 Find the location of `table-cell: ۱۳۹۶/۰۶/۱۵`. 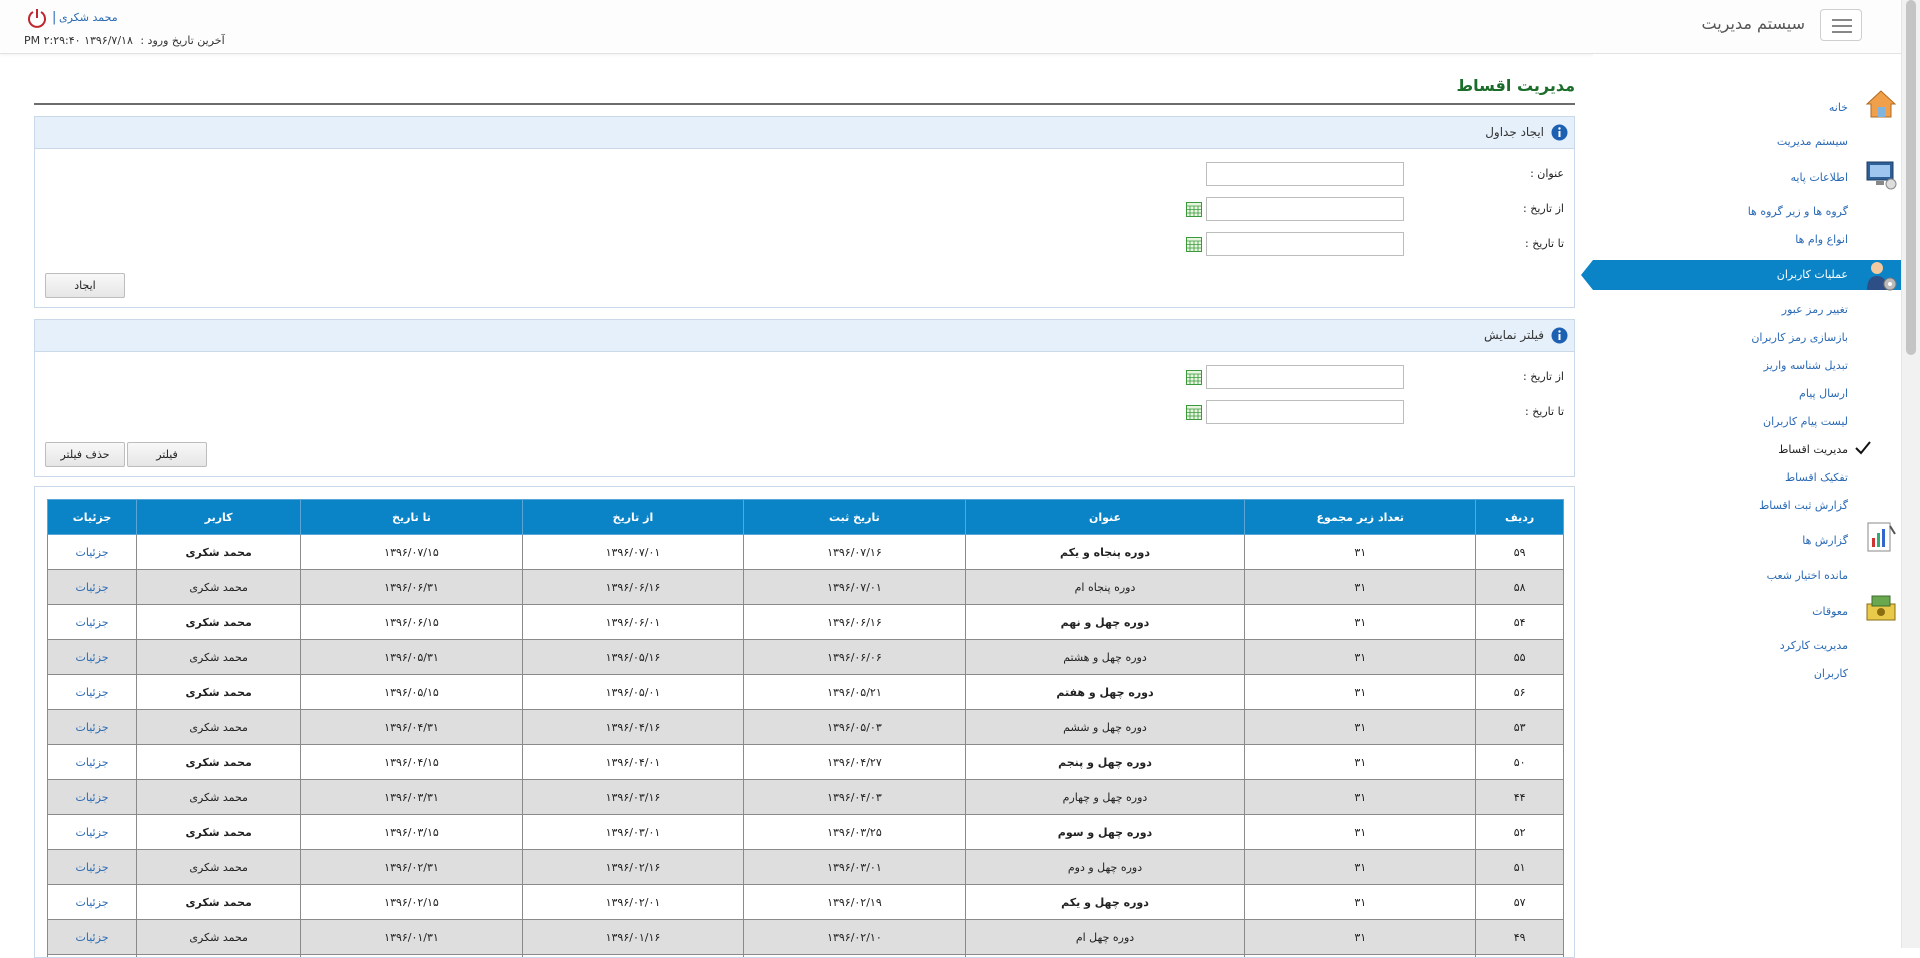

table-cell: ۱۳۹۶/۰۶/۱۵ is located at coordinates (411, 622).